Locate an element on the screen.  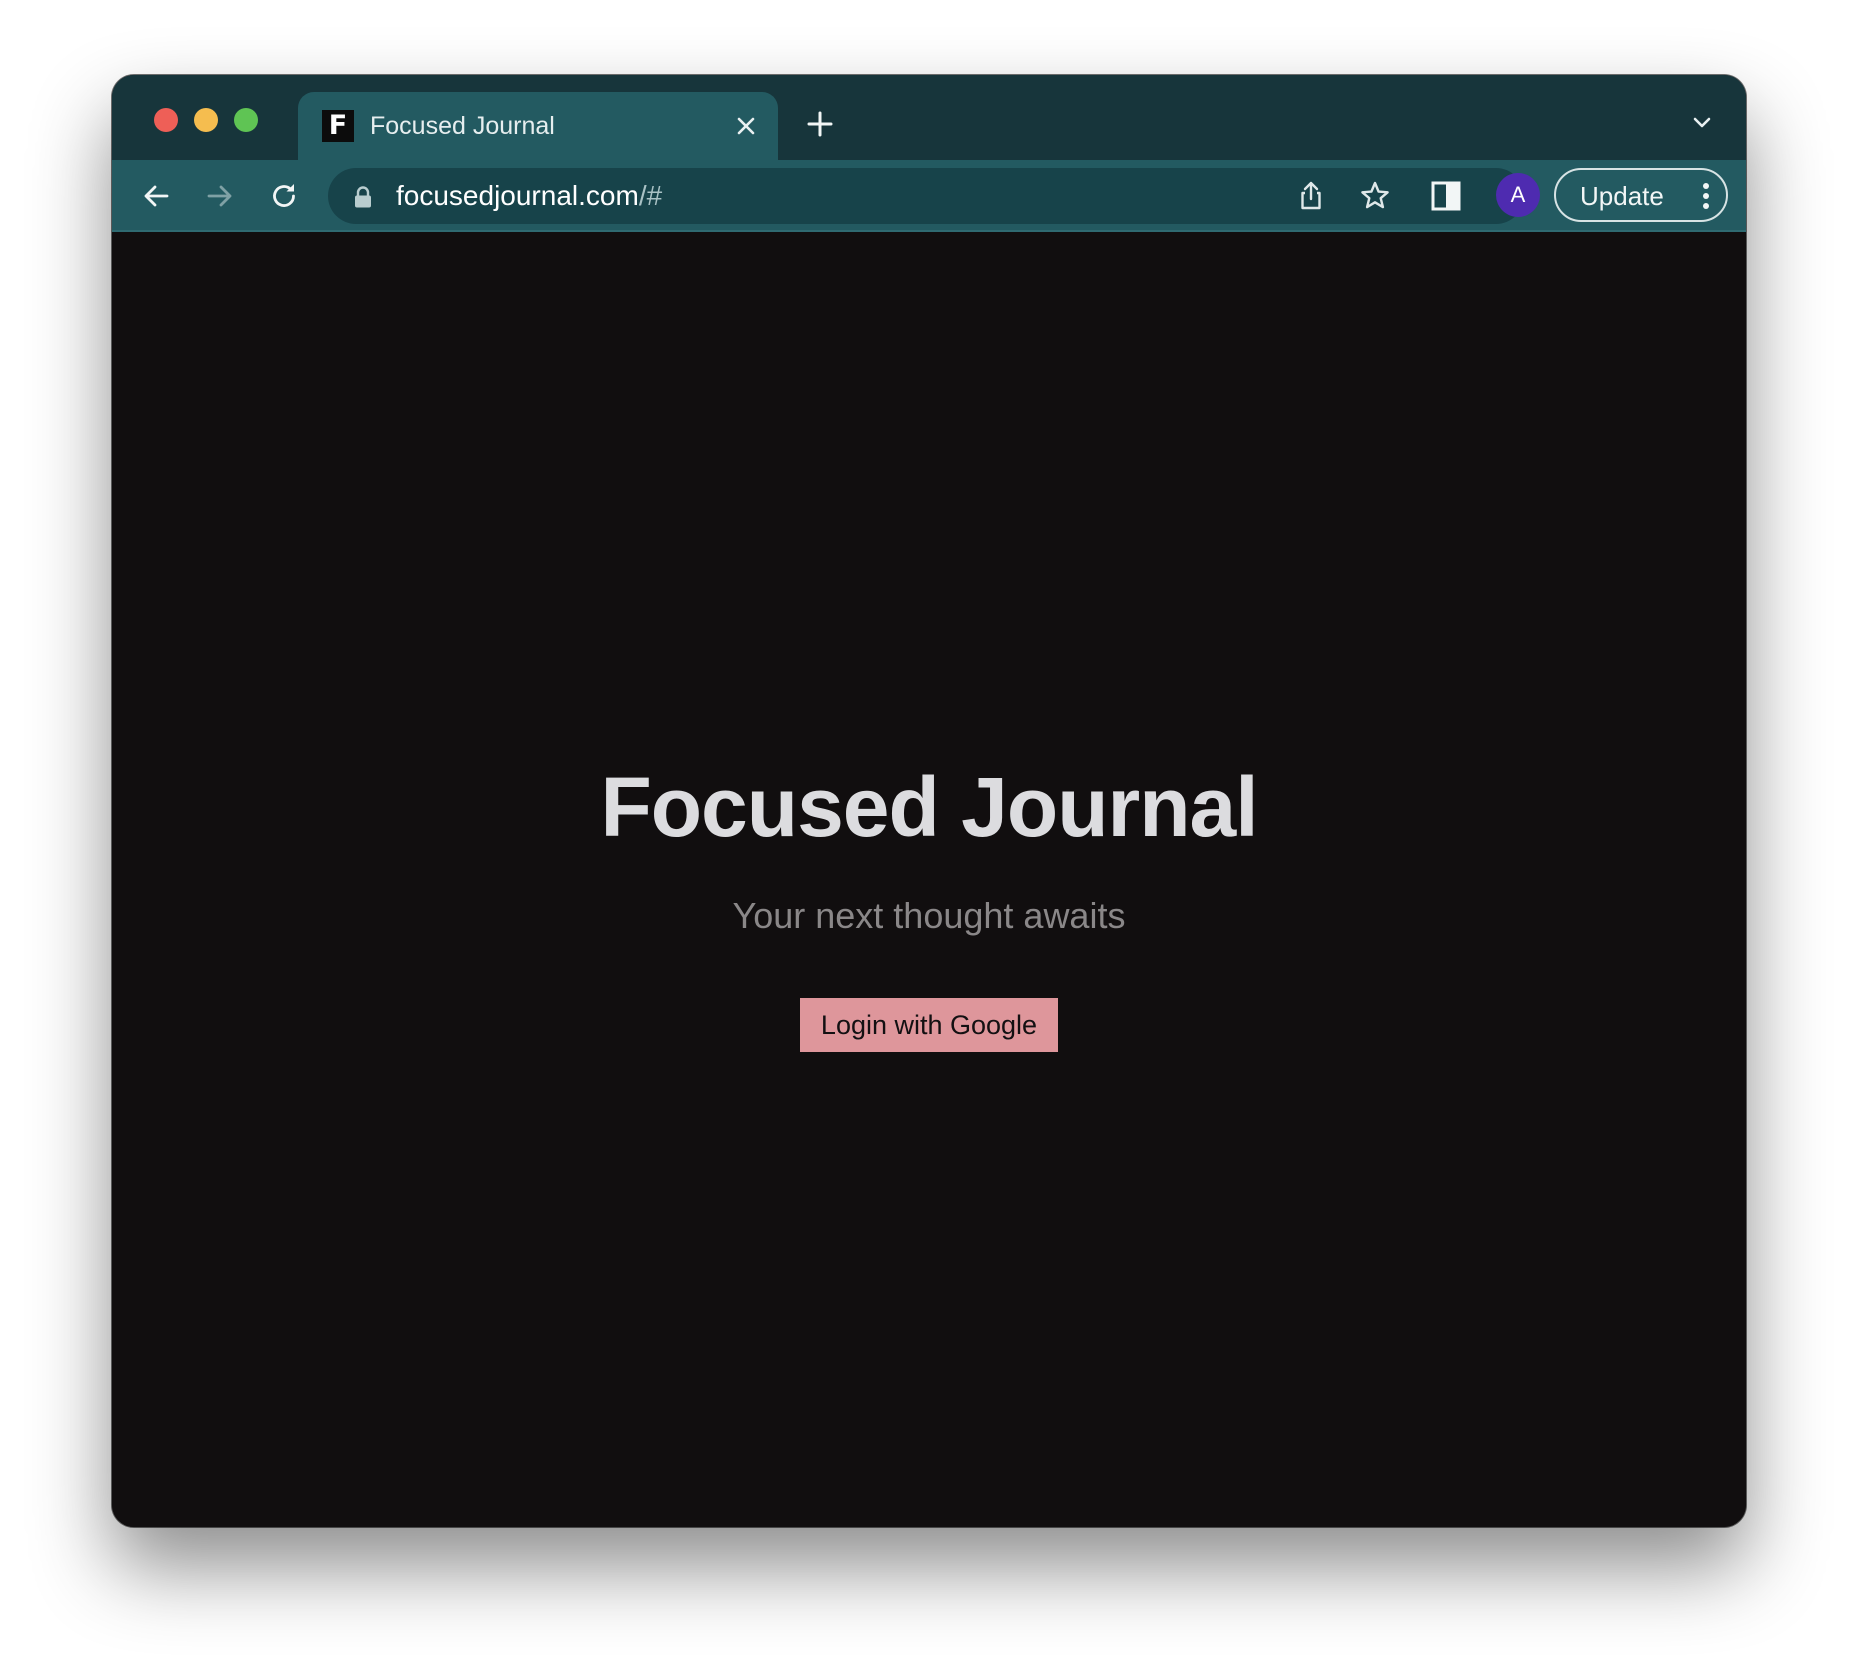
share-icon is located at coordinates (1311, 196).